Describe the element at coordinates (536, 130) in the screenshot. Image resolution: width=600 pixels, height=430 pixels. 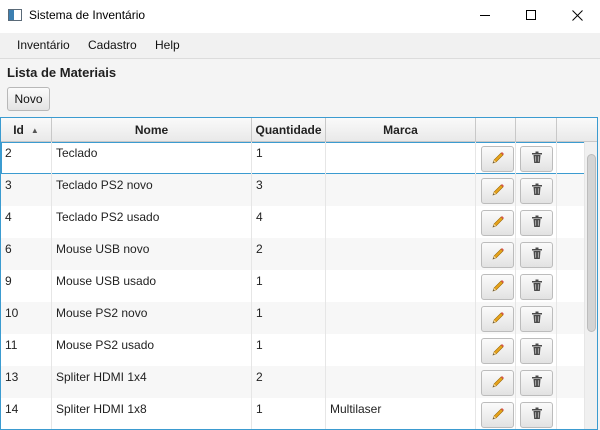
I see `column-header-delete` at that location.